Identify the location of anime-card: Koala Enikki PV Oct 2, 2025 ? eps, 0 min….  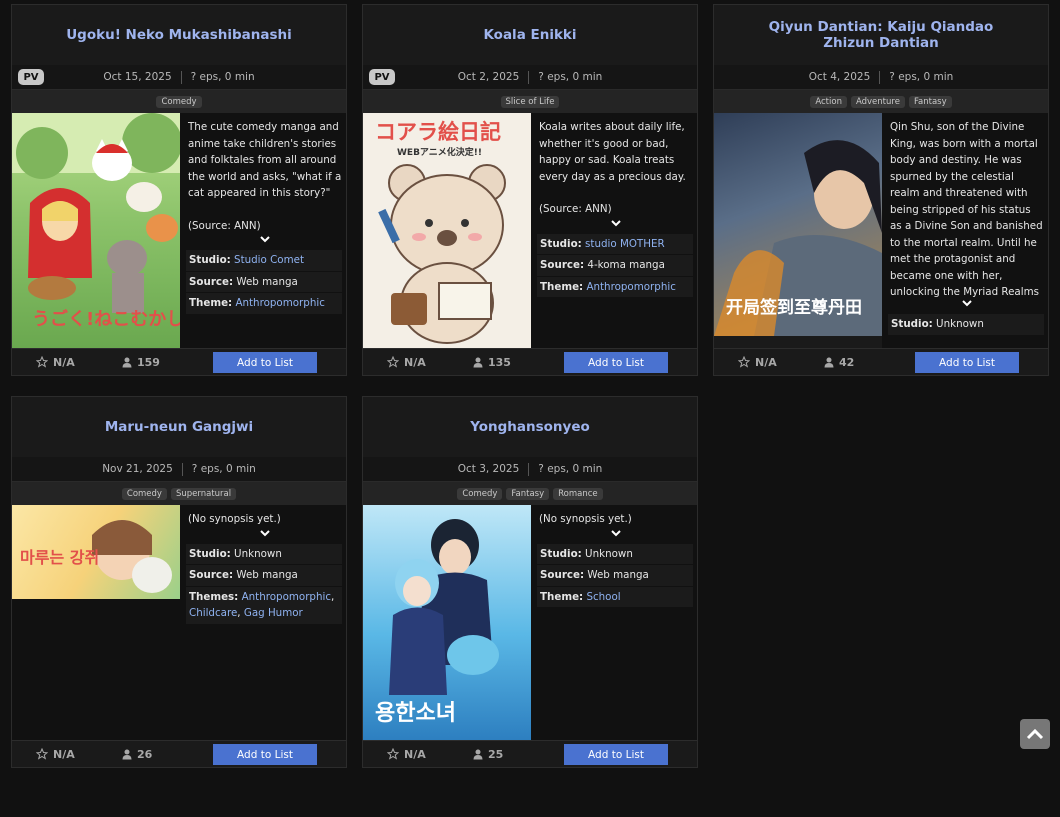
(530, 190).